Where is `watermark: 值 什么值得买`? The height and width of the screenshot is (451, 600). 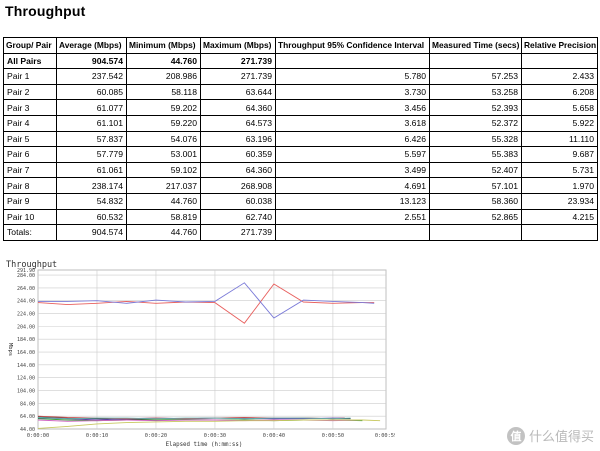
watermark: 值 什么值得买 is located at coordinates (550, 435).